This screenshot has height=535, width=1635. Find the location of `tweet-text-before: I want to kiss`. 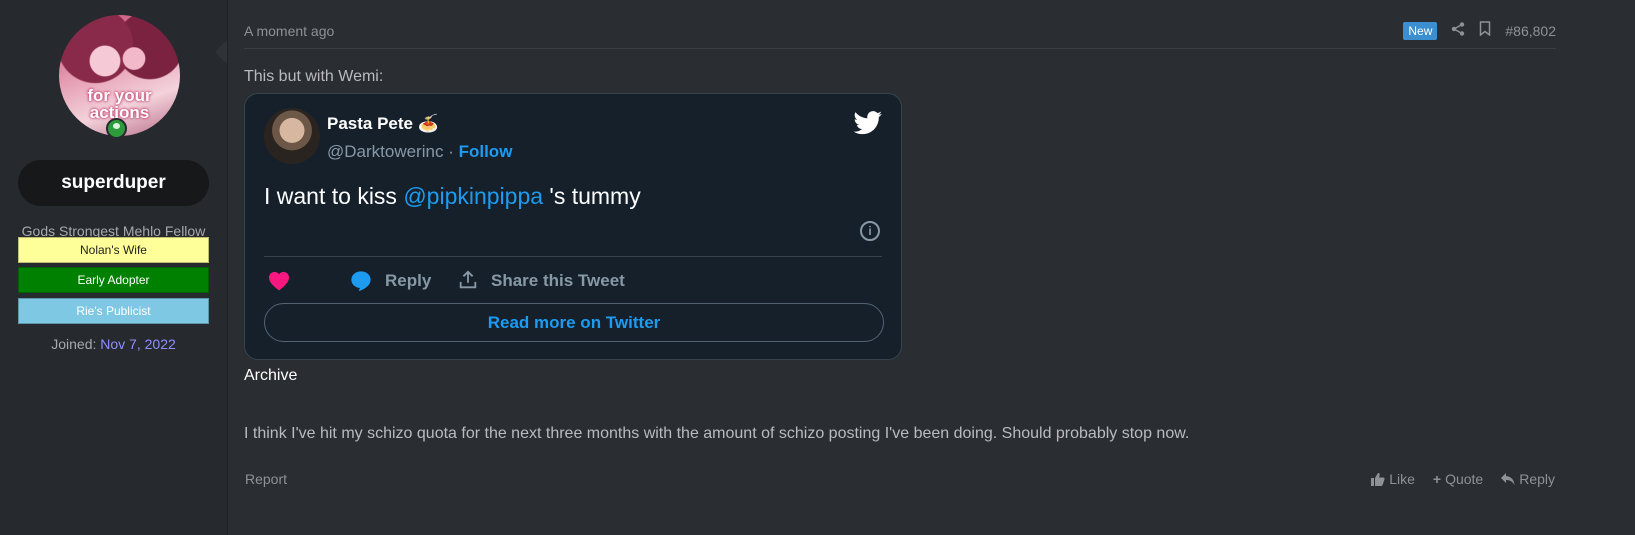

tweet-text-before: I want to kiss is located at coordinates (334, 196).